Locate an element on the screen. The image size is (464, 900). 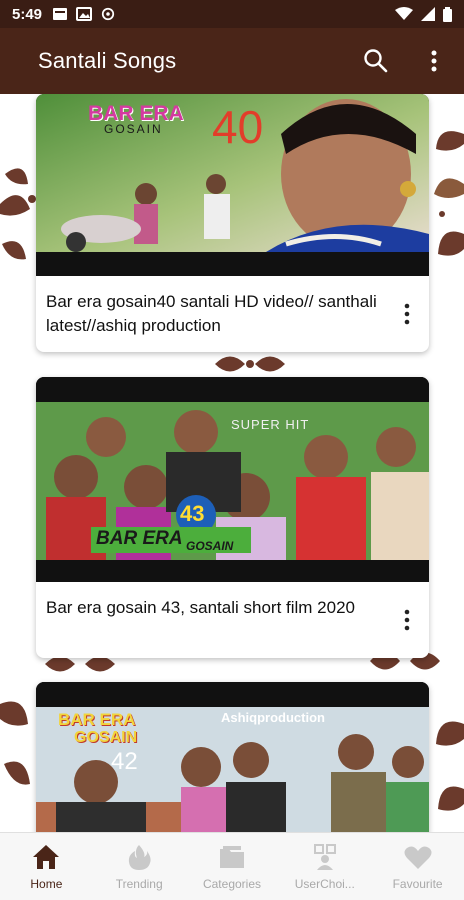
overflow-menu-button is located at coordinates (434, 61).